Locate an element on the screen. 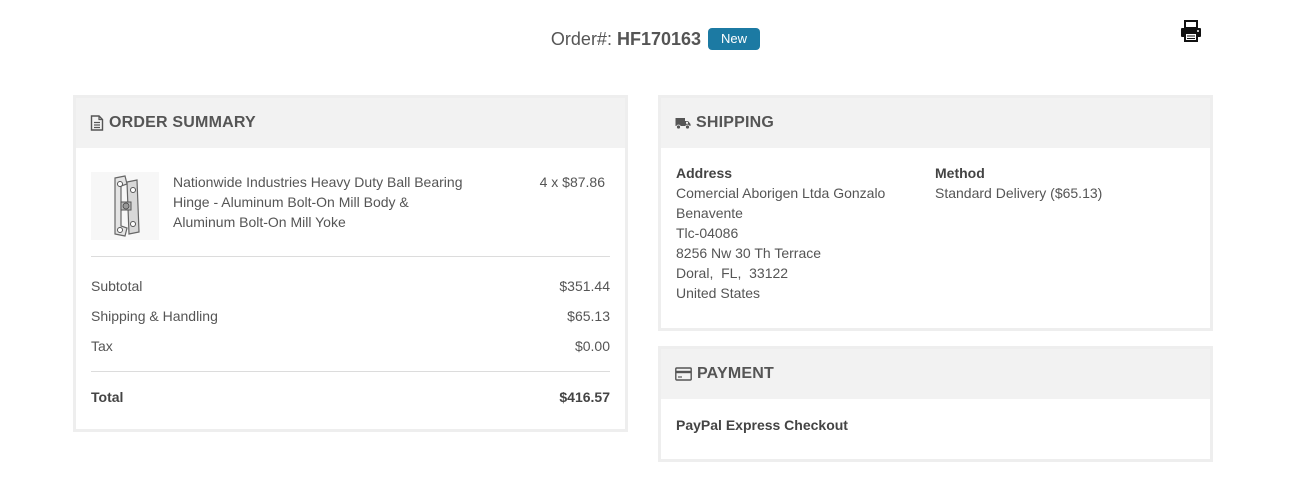 This screenshot has width=1311, height=498. grand-total-row: Total $416.57 is located at coordinates (350, 389).